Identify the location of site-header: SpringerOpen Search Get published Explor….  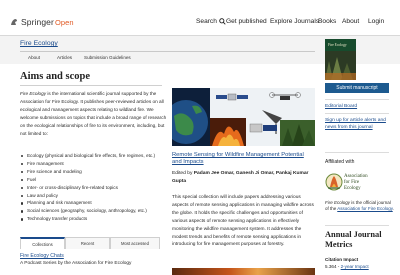
(200, 18).